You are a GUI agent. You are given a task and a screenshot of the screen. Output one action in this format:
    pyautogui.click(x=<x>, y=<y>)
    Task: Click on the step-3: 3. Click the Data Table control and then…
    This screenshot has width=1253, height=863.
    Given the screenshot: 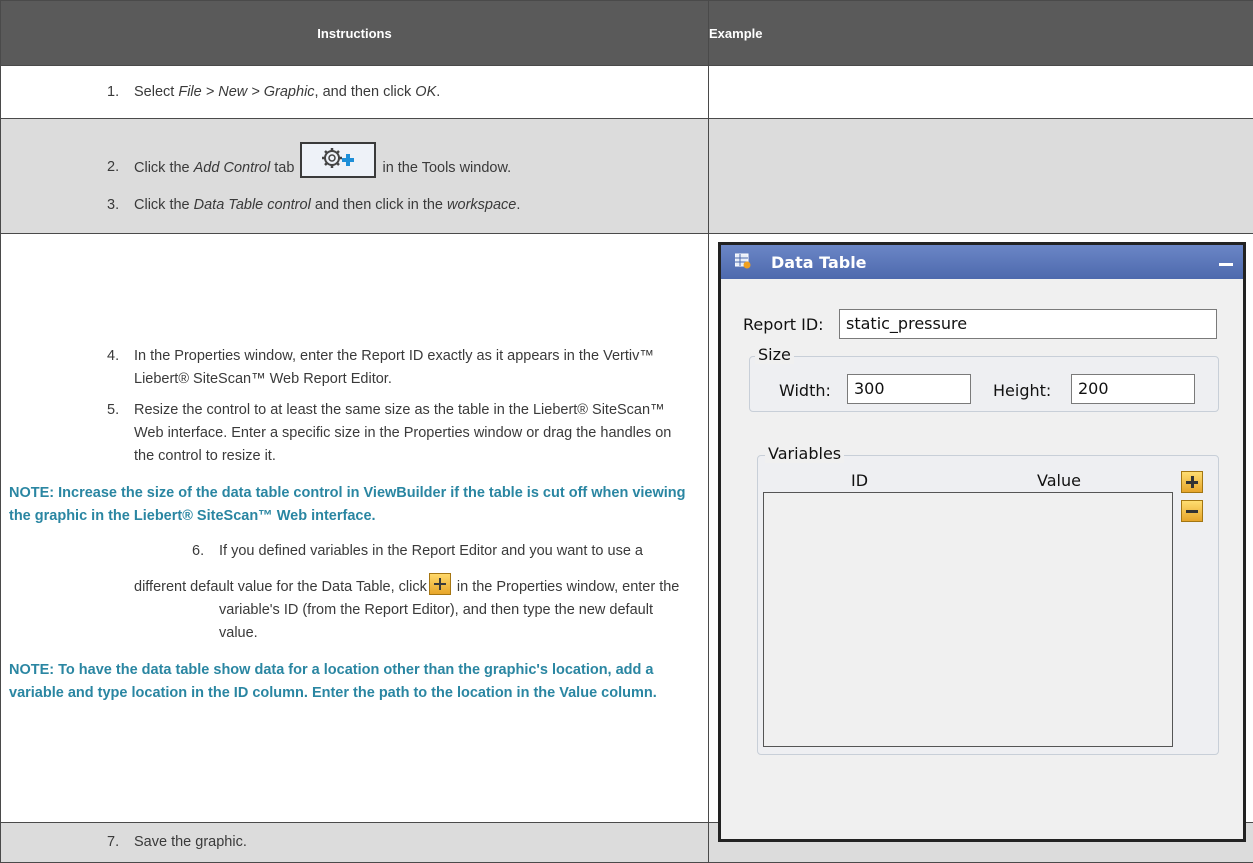 What is the action you would take?
    pyautogui.click(x=354, y=205)
    